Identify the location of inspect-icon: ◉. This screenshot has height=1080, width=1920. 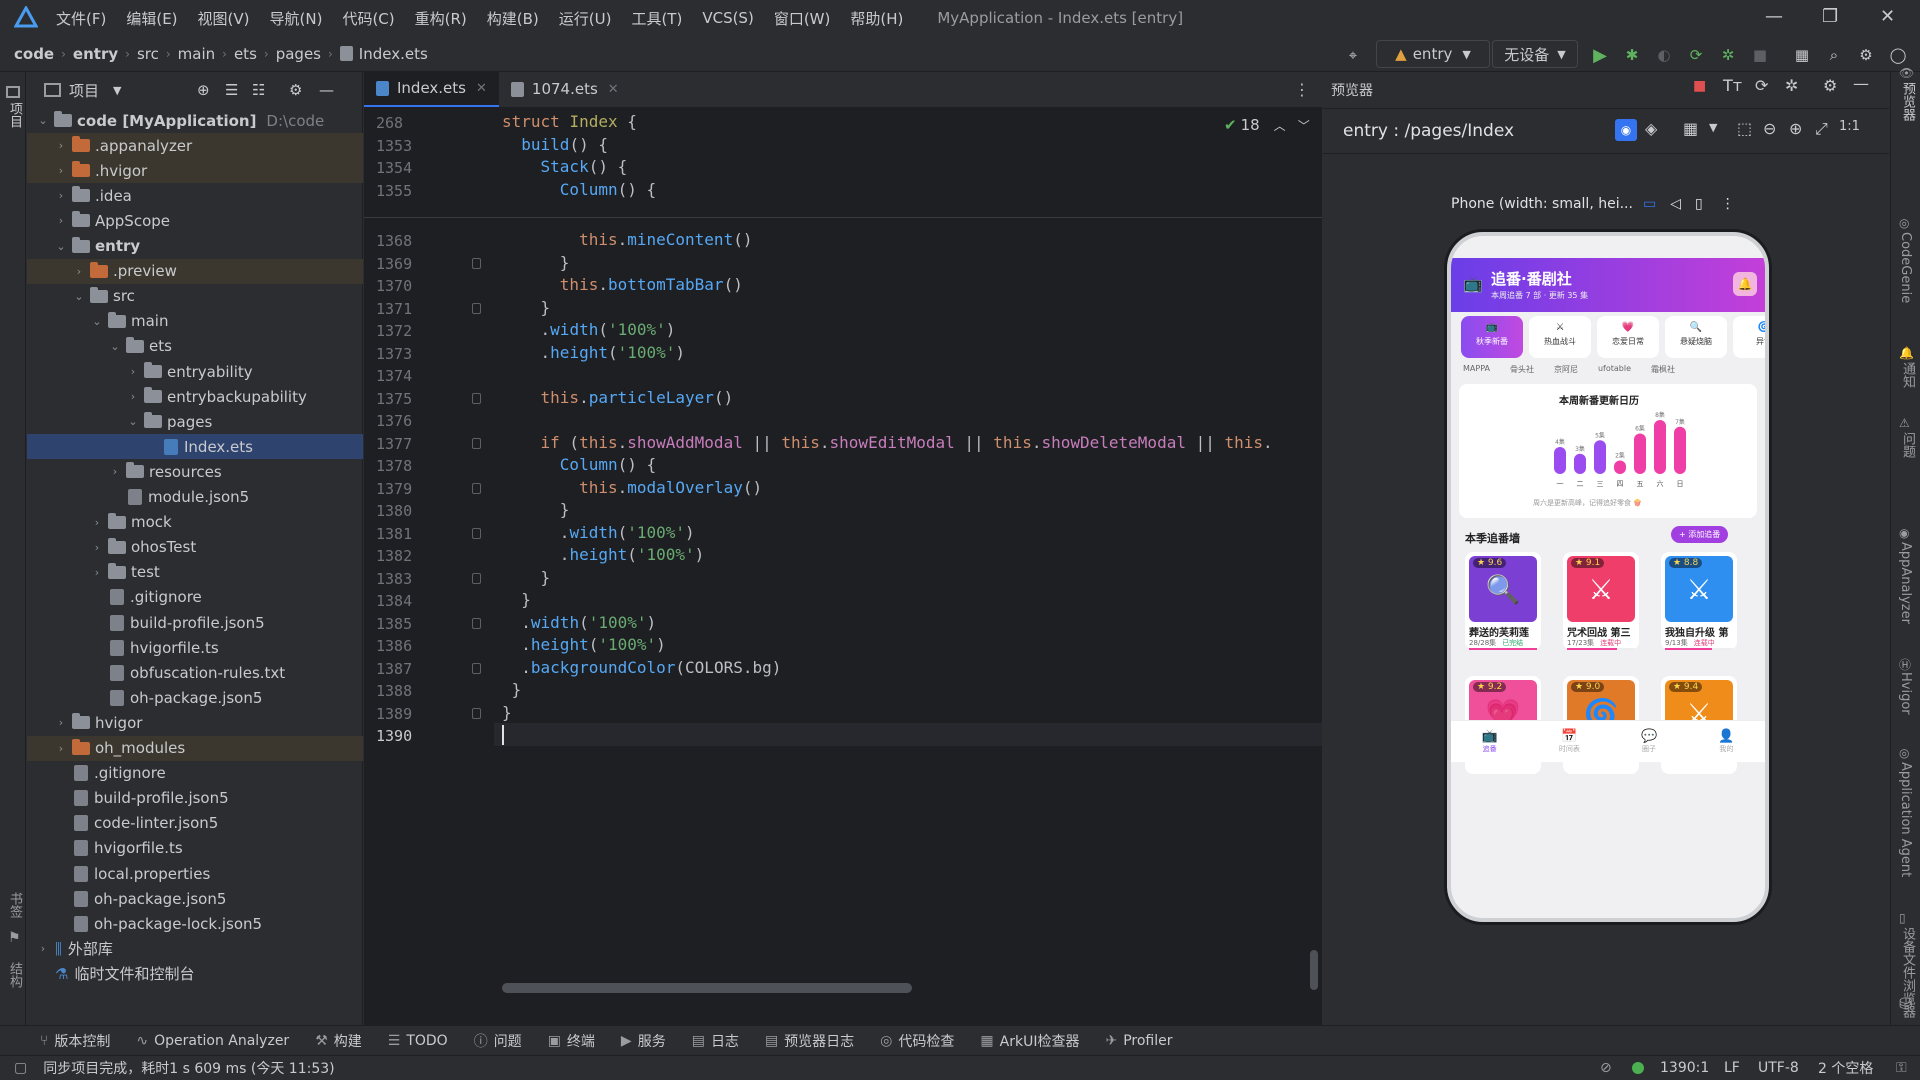
(1626, 130).